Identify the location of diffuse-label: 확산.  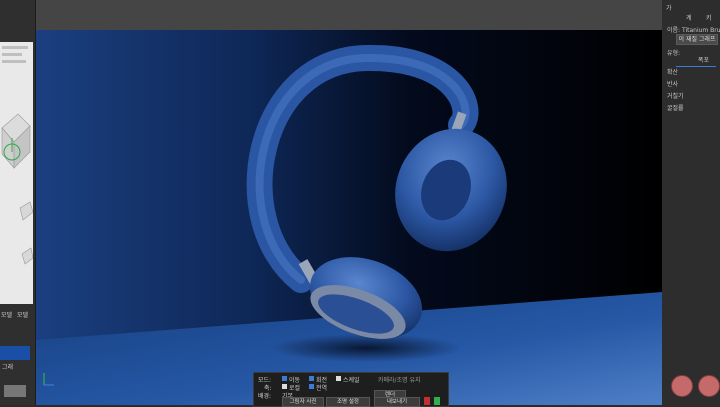
(673, 72).